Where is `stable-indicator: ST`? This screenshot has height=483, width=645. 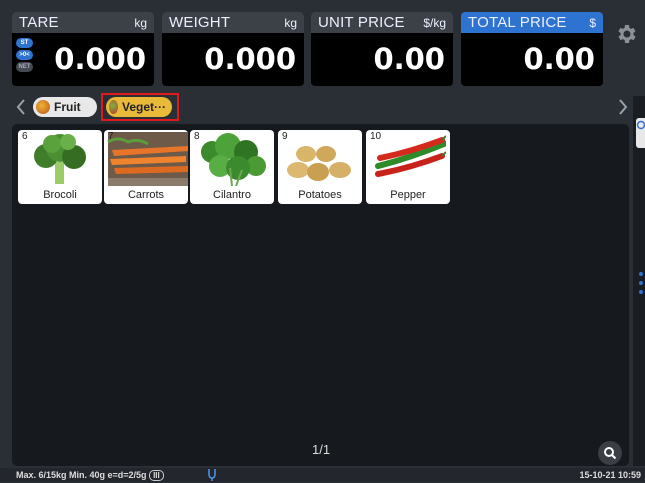 stable-indicator: ST is located at coordinates (24, 43).